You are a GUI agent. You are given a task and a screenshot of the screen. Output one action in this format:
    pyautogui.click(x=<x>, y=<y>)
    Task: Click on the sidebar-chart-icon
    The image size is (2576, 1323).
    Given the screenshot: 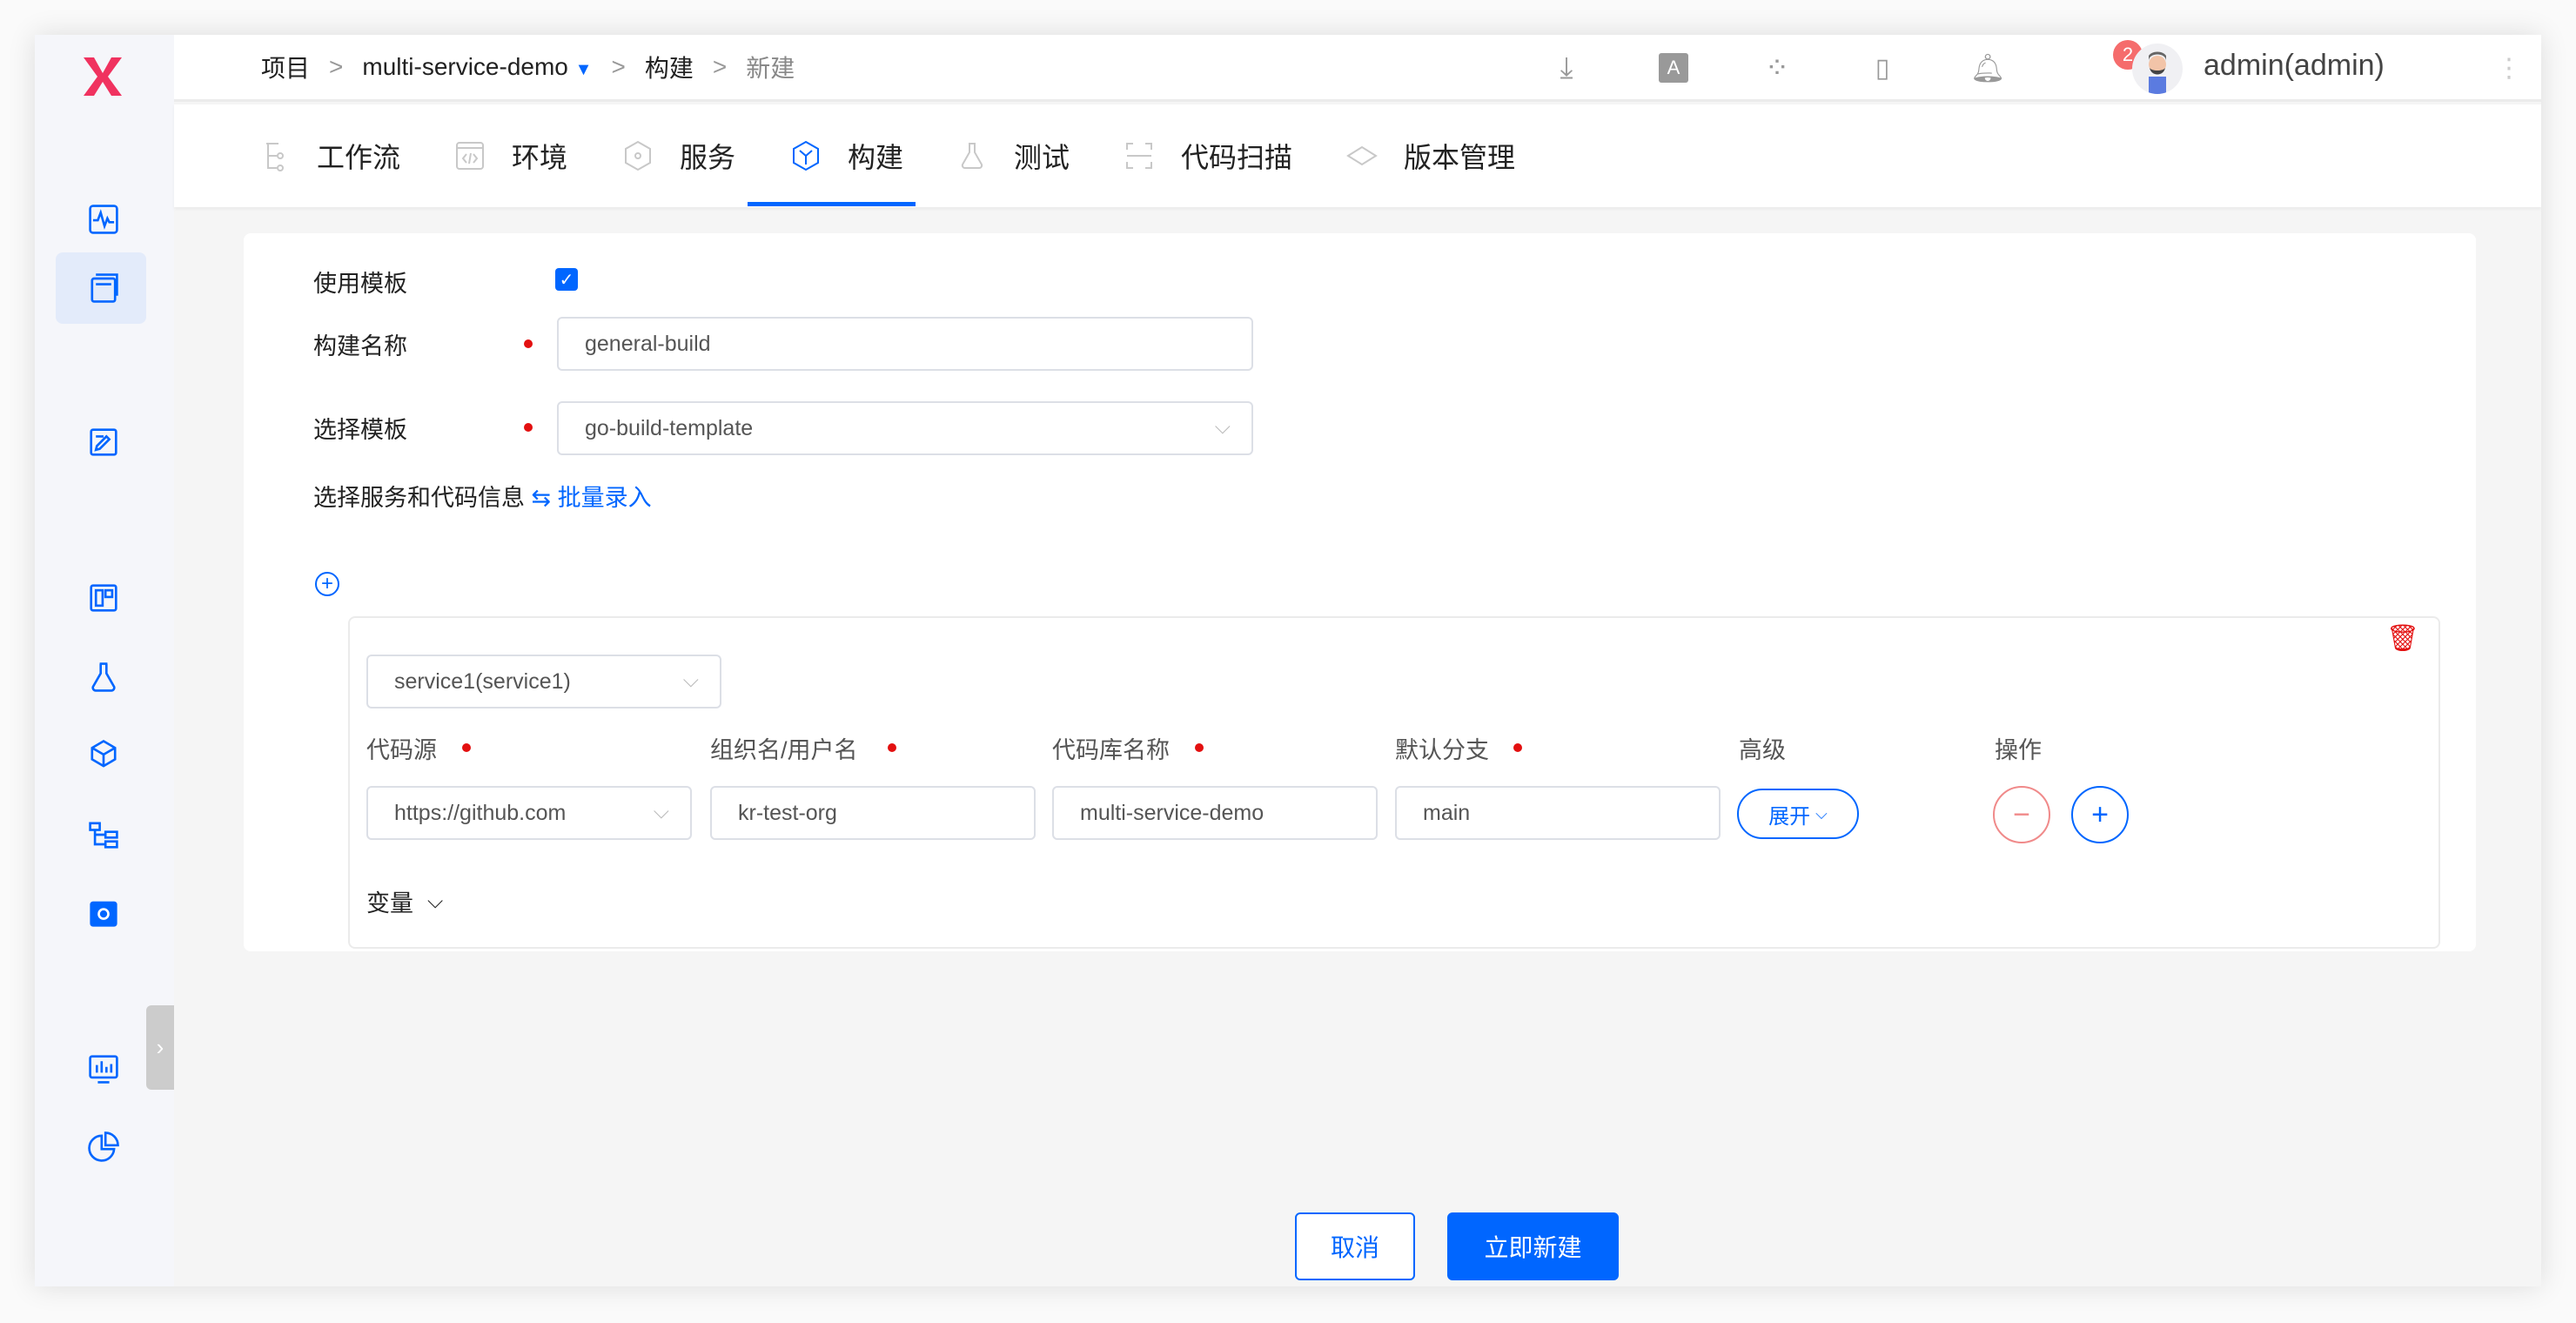 What is the action you would take?
    pyautogui.click(x=103, y=1069)
    